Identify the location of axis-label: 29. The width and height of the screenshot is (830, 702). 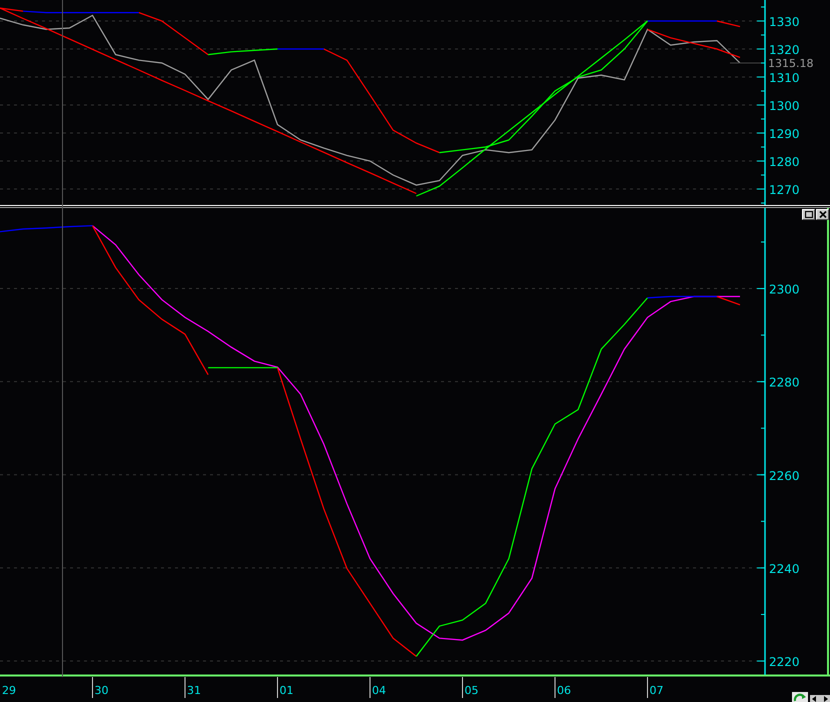
(9, 690).